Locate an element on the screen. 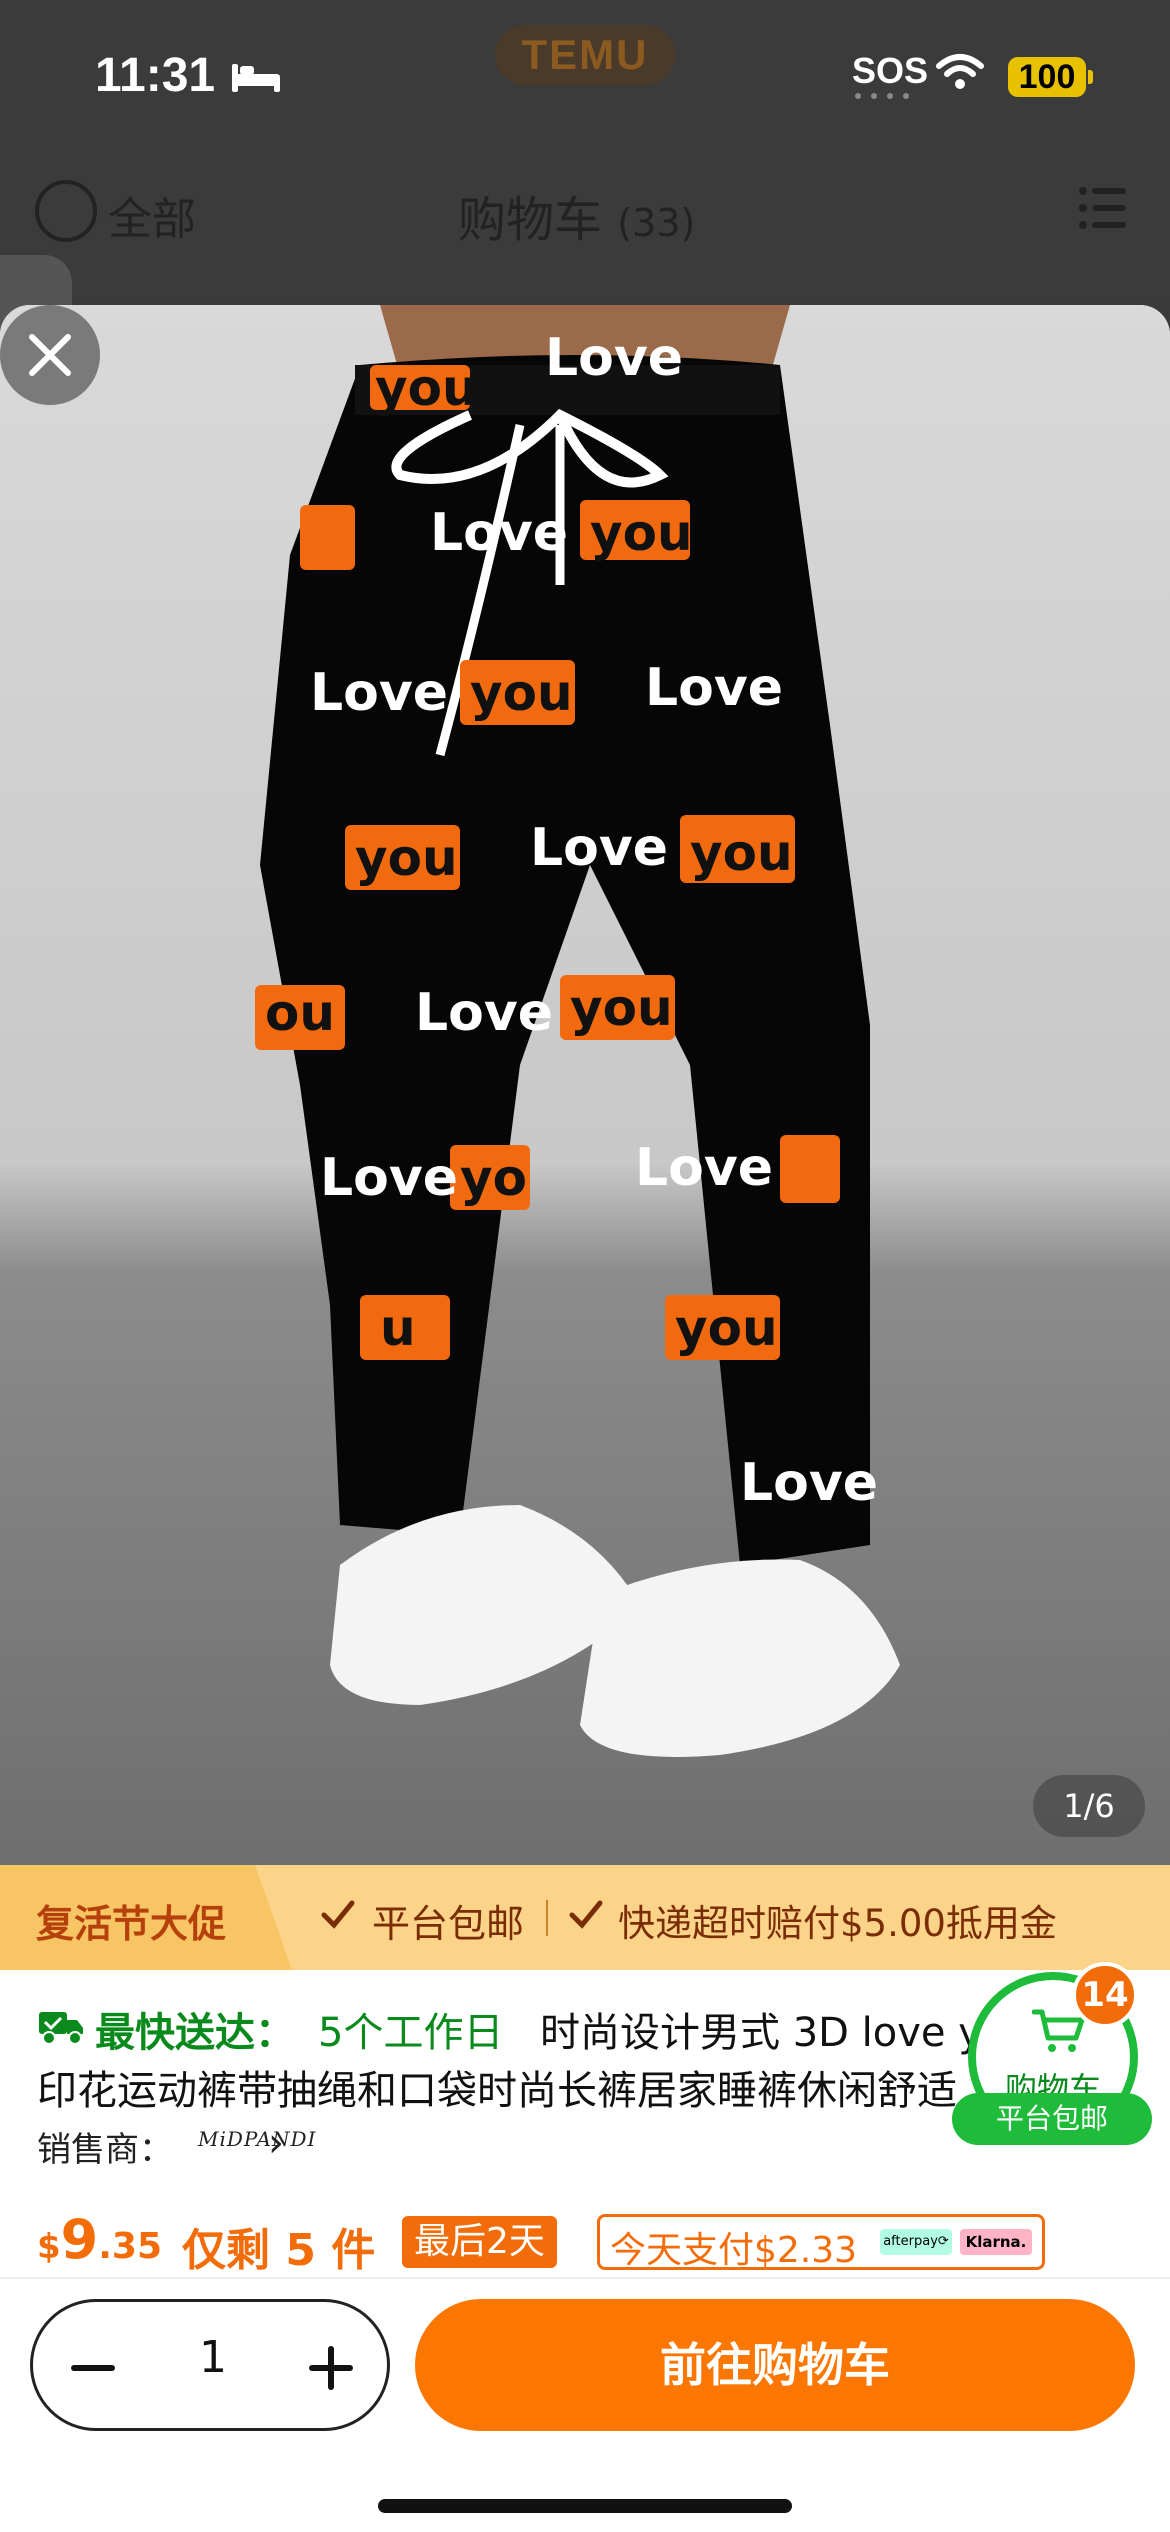 This screenshot has height=2532, width=1170. svg-text: u is located at coordinates (398, 1328).